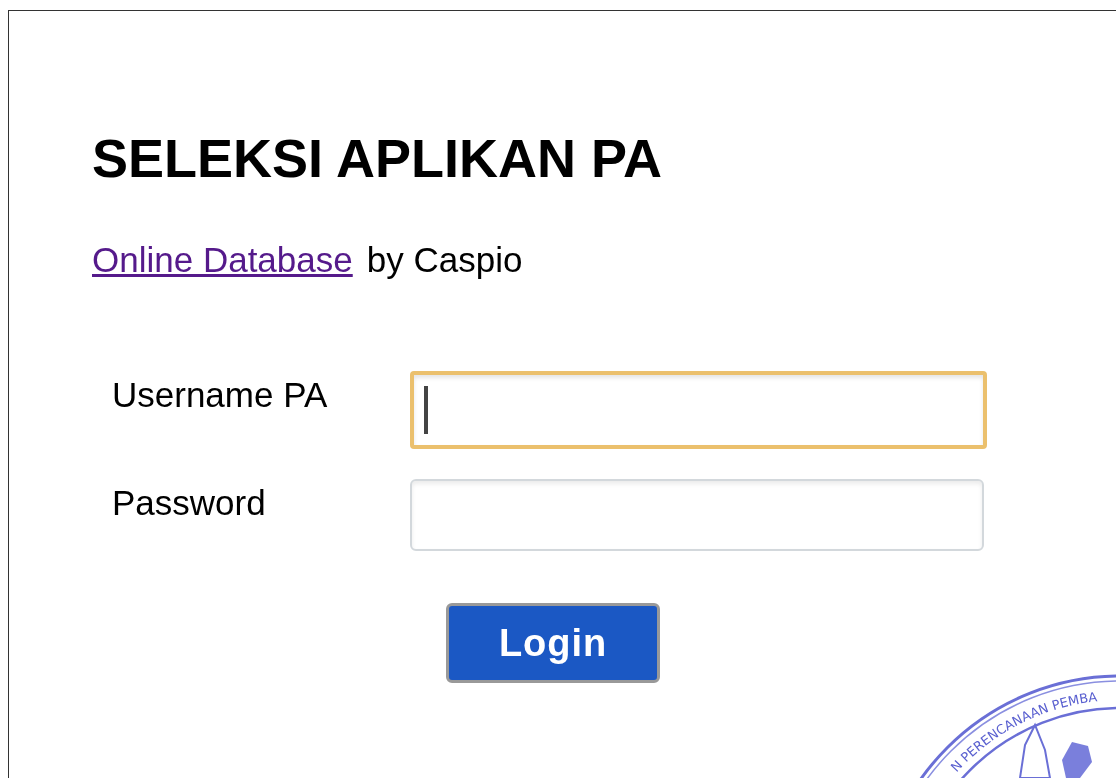 This screenshot has height=778, width=1116. What do you see at coordinates (553, 643) in the screenshot?
I see `login-button: Login` at bounding box center [553, 643].